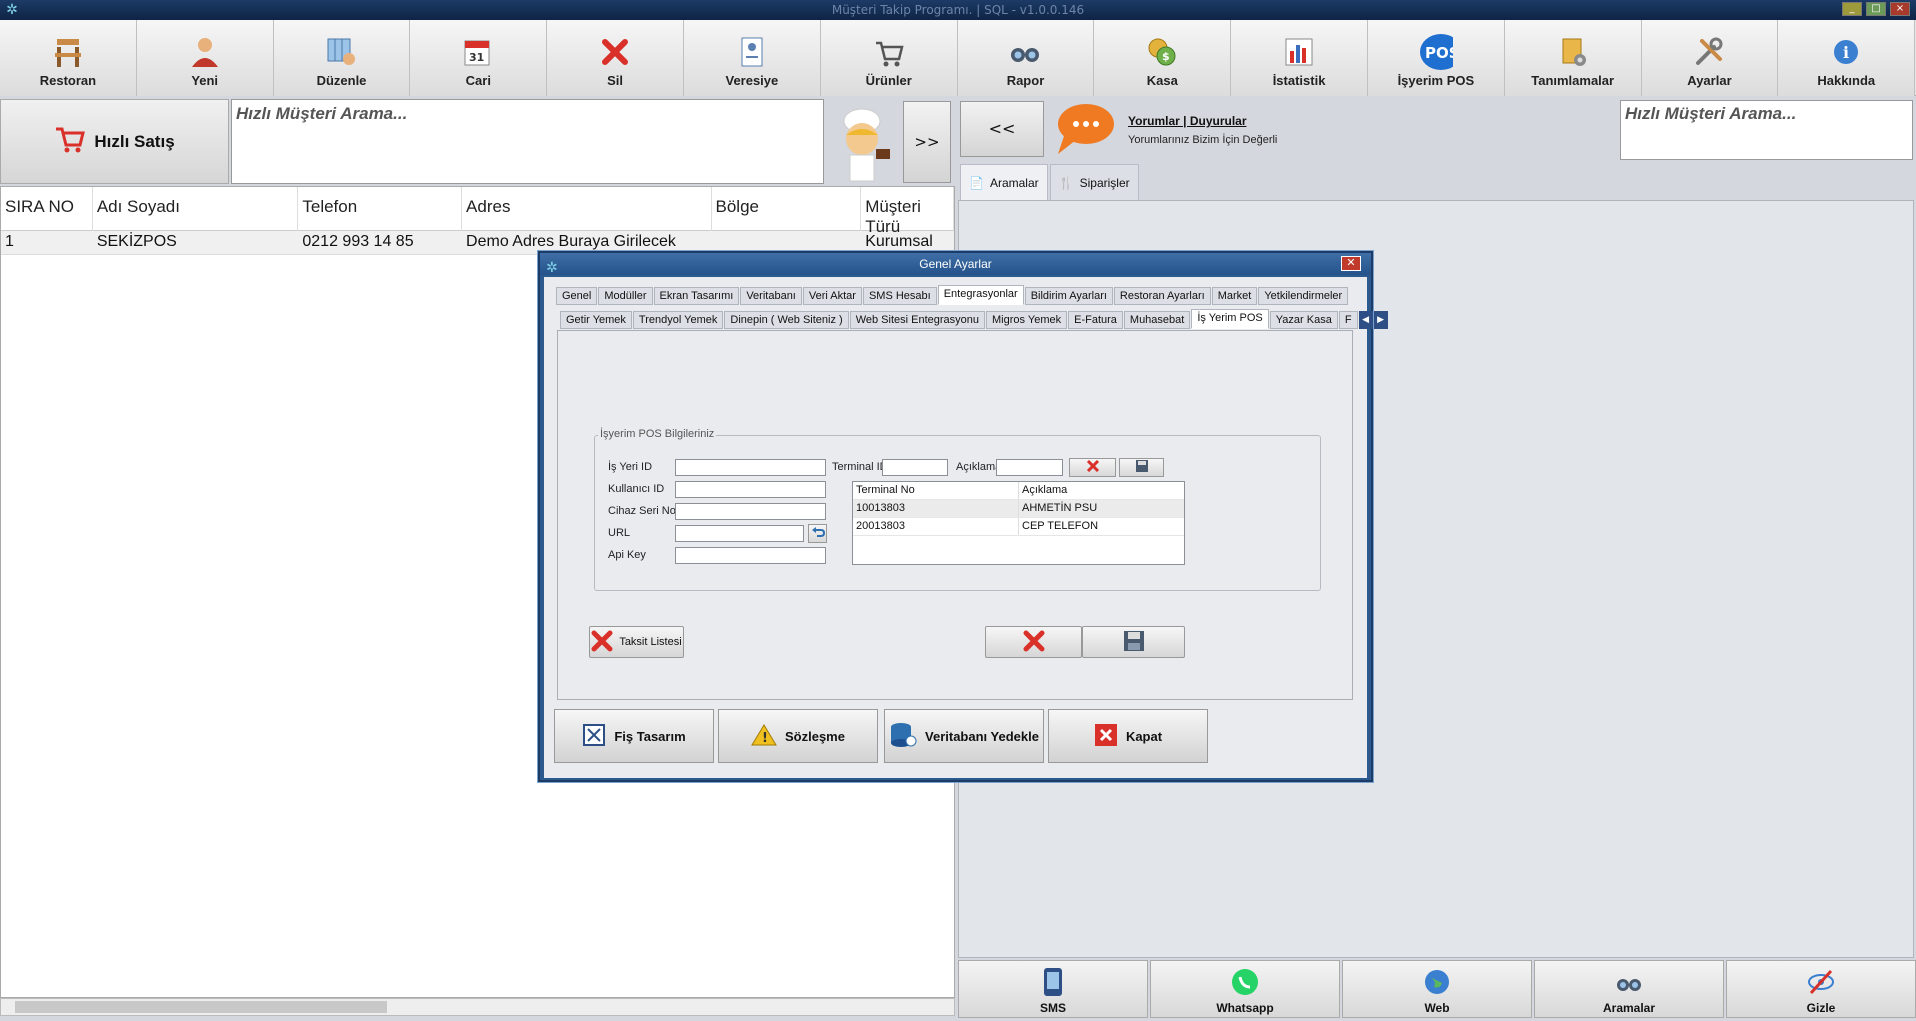  Describe the element at coordinates (764, 736) in the screenshot. I see `warning-icon: !` at that location.